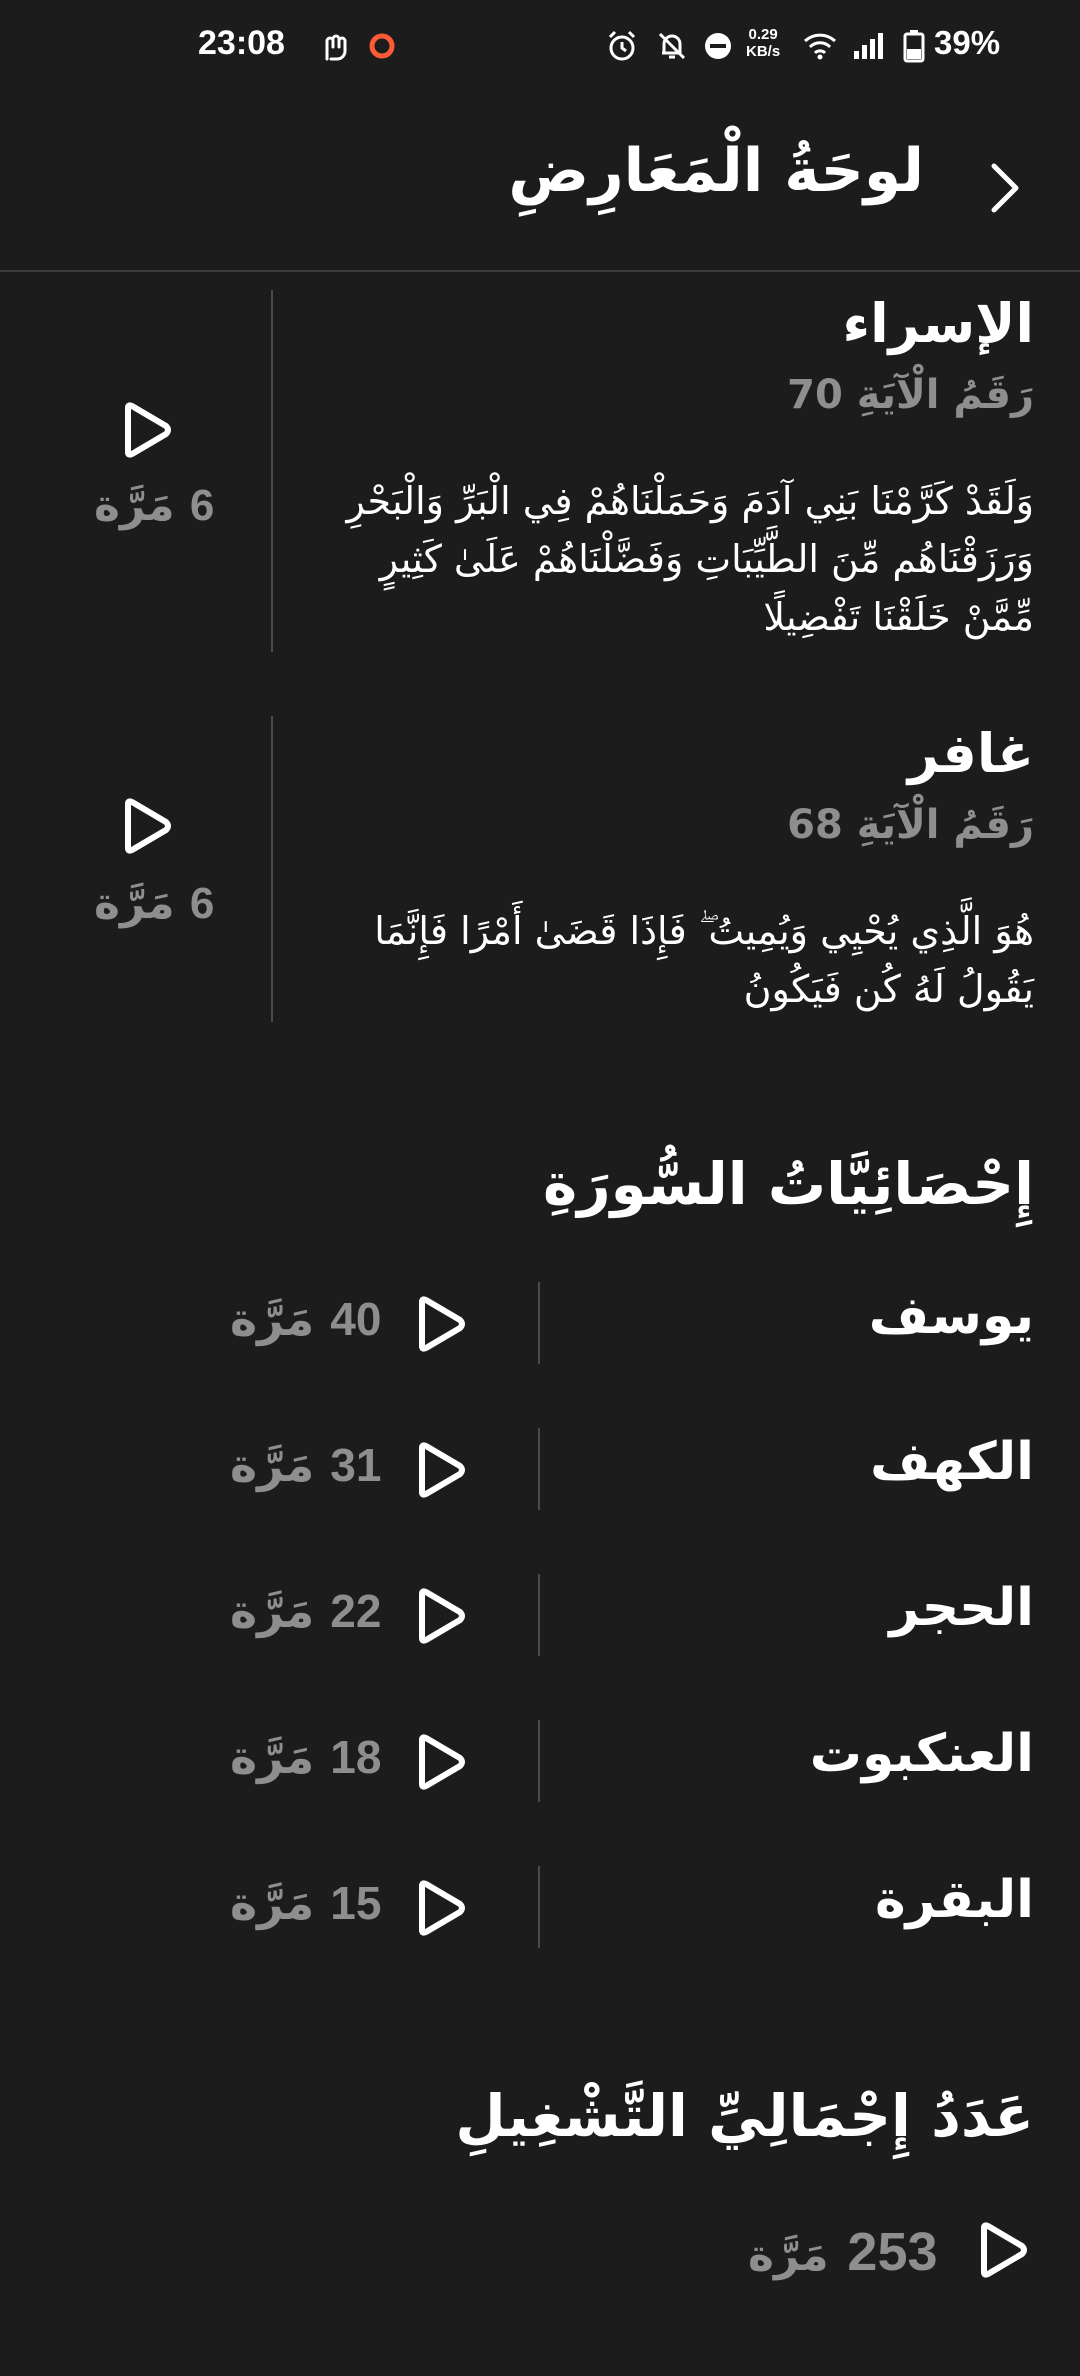  Describe the element at coordinates (241, 43) in the screenshot. I see `status-time: 23:08` at that location.